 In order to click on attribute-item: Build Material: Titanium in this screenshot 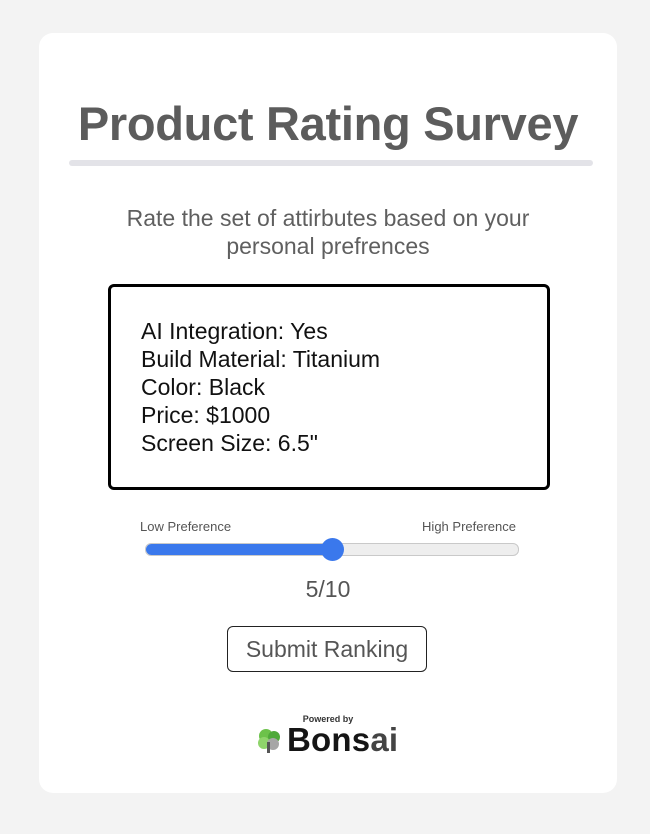, I will do `click(261, 359)`.